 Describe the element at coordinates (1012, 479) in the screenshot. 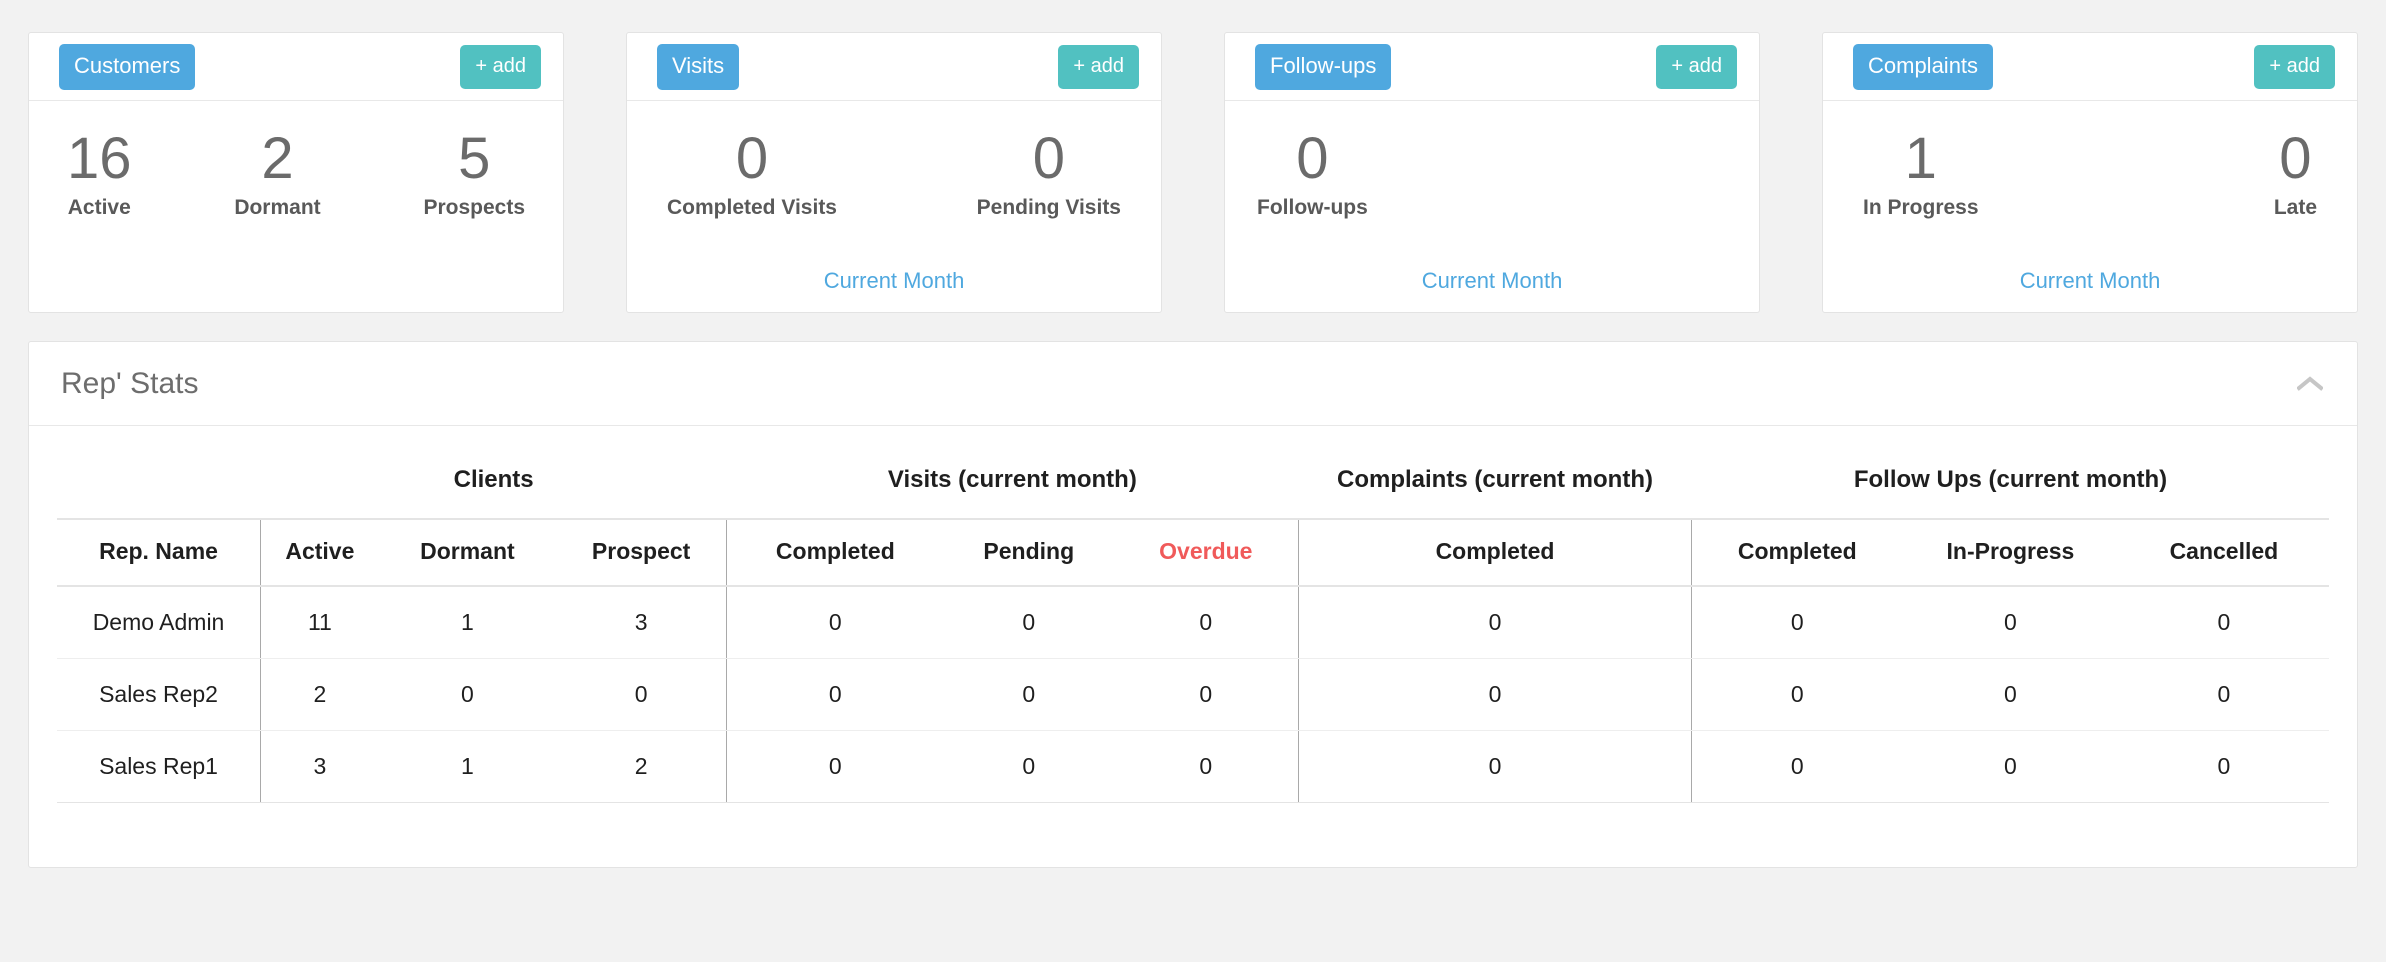

I see `group-header-visits: Visits (current month)` at that location.